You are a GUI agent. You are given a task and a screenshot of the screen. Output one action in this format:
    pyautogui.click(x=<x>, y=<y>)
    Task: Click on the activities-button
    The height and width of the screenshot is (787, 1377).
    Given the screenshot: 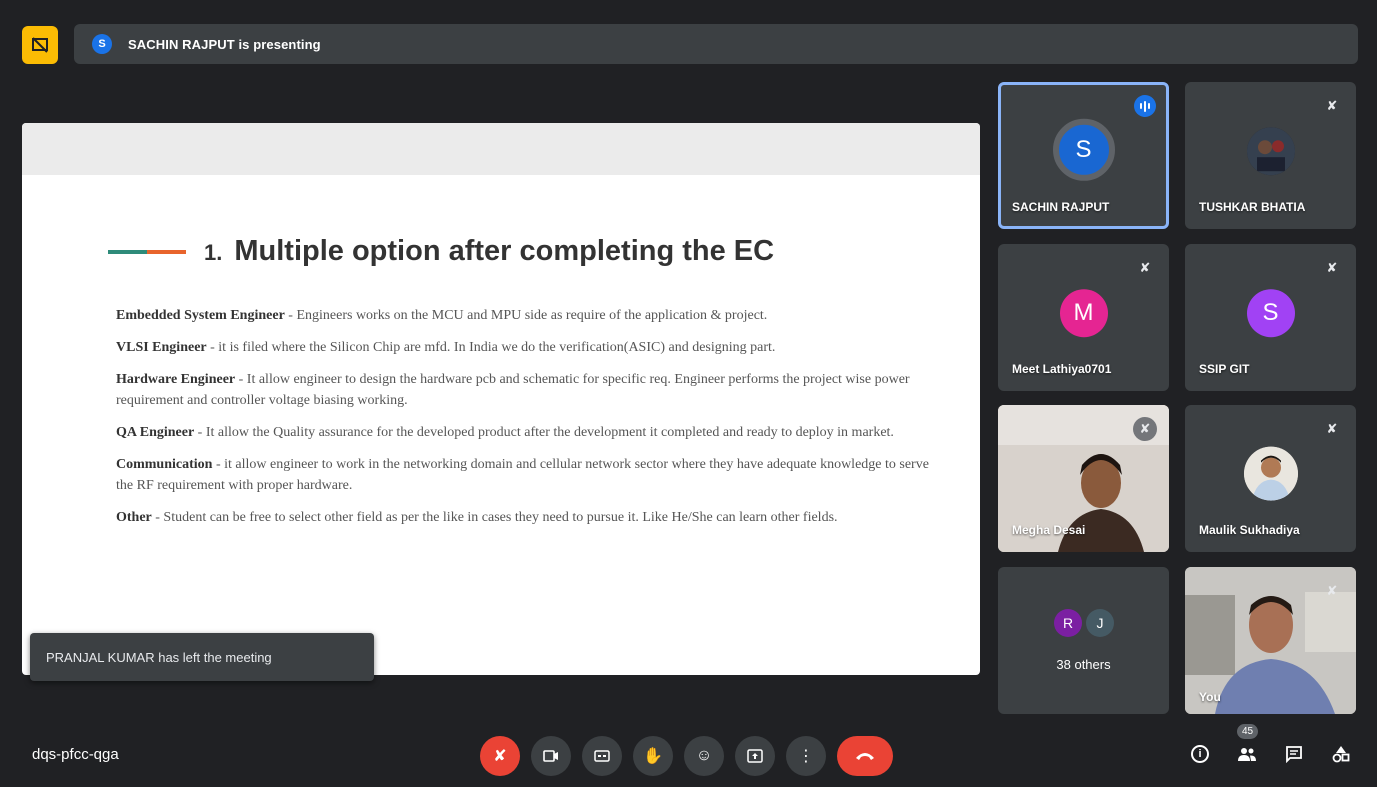 What is the action you would take?
    pyautogui.click(x=1341, y=754)
    